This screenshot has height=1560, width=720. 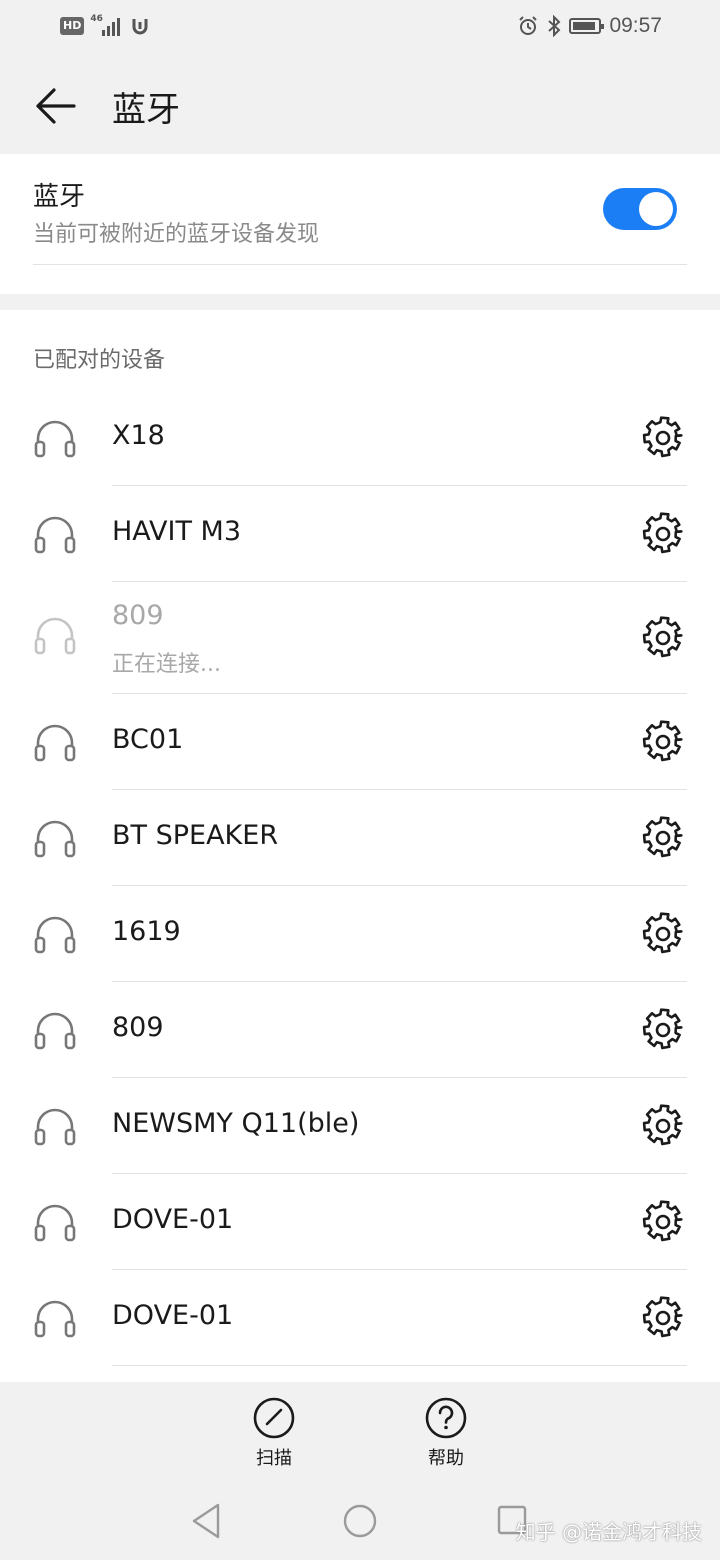 I want to click on nav-back-button, so click(x=206, y=1521).